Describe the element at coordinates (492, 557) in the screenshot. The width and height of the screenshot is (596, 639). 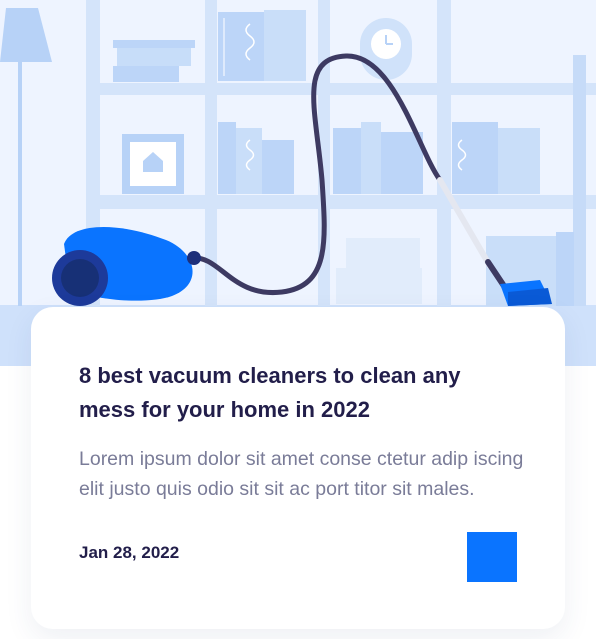
I see `read-more-button` at that location.